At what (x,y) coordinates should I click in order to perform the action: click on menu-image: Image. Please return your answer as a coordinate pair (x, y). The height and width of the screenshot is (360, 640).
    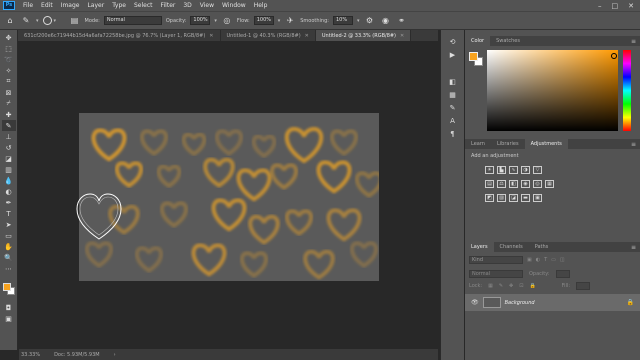
    Looking at the image, I should click on (70, 5).